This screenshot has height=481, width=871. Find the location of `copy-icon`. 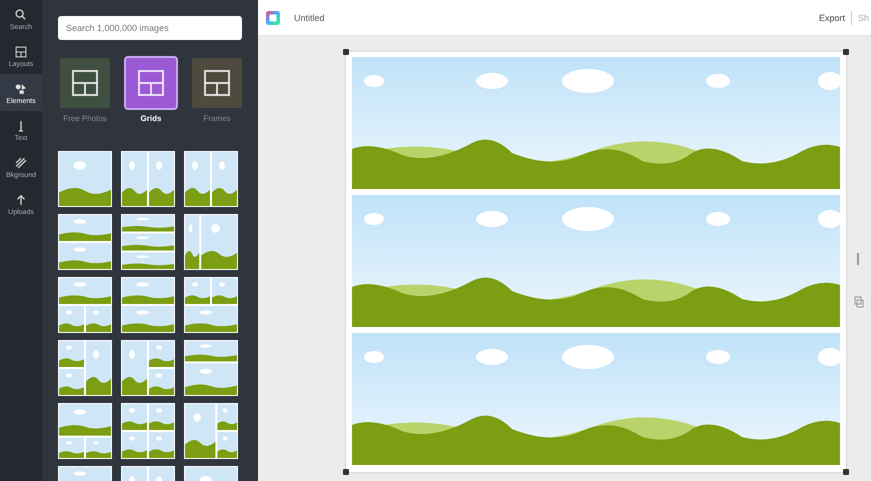

copy-icon is located at coordinates (859, 302).